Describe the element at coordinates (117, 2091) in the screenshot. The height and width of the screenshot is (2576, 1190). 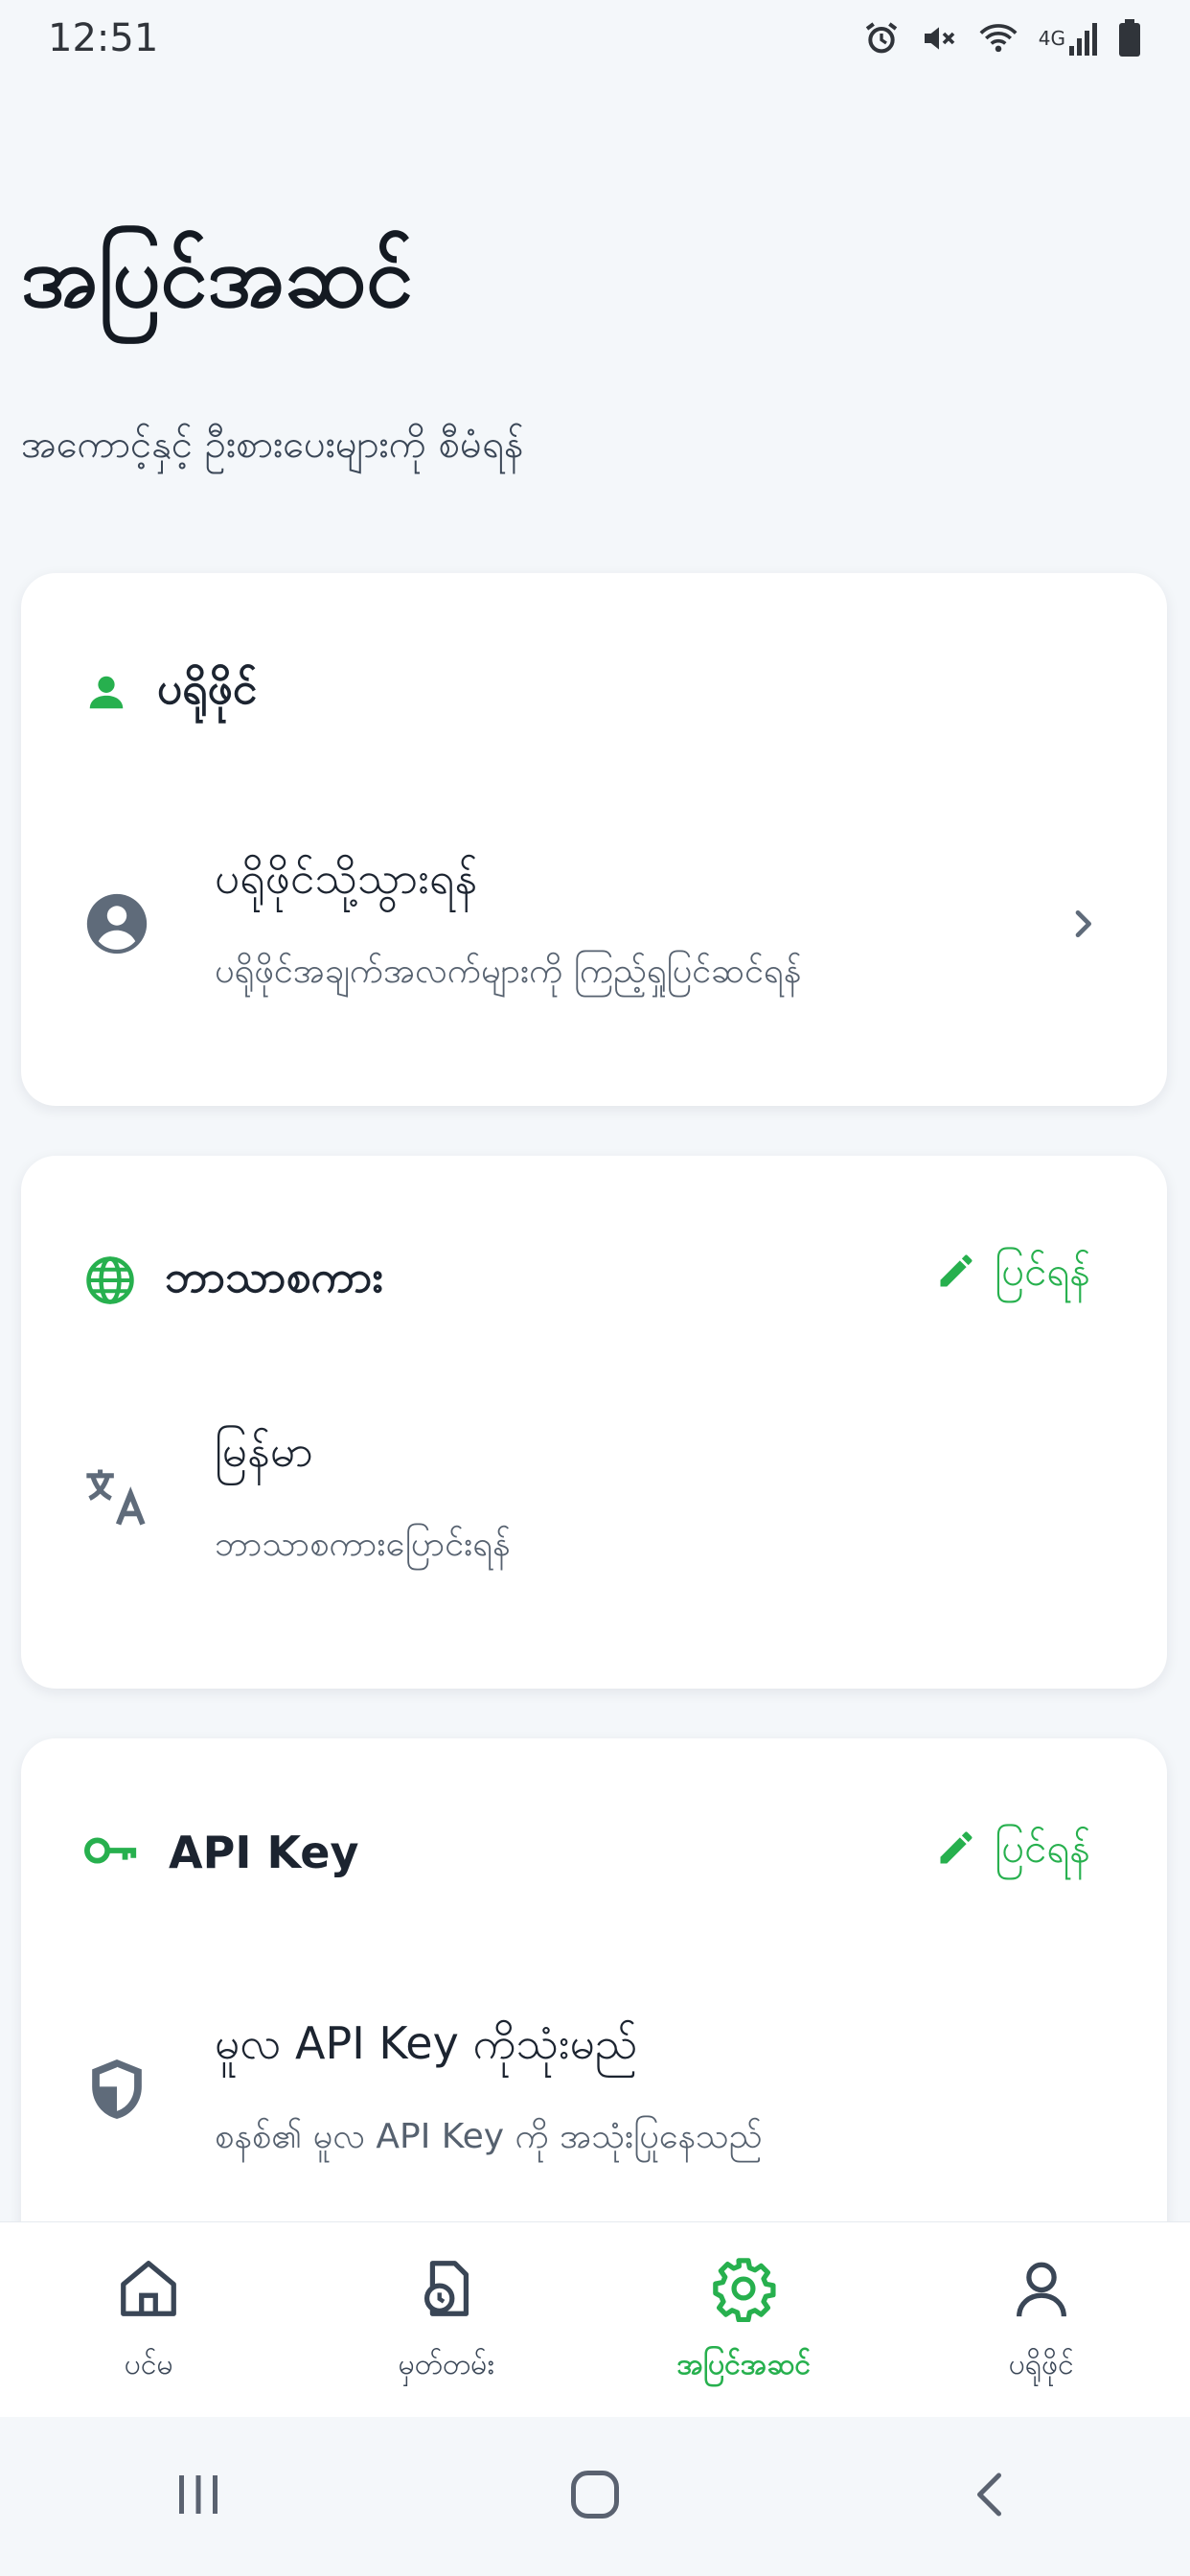
I see `shield-icon` at that location.